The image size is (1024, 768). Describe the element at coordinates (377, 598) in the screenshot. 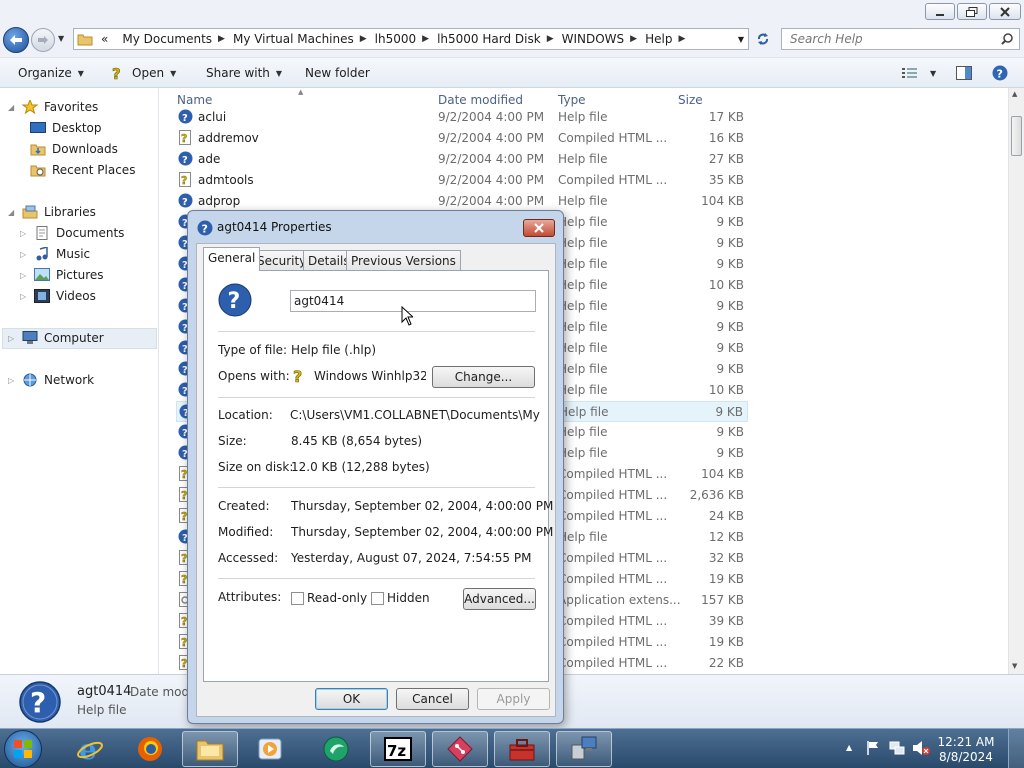

I see `hidden-checkbox` at that location.